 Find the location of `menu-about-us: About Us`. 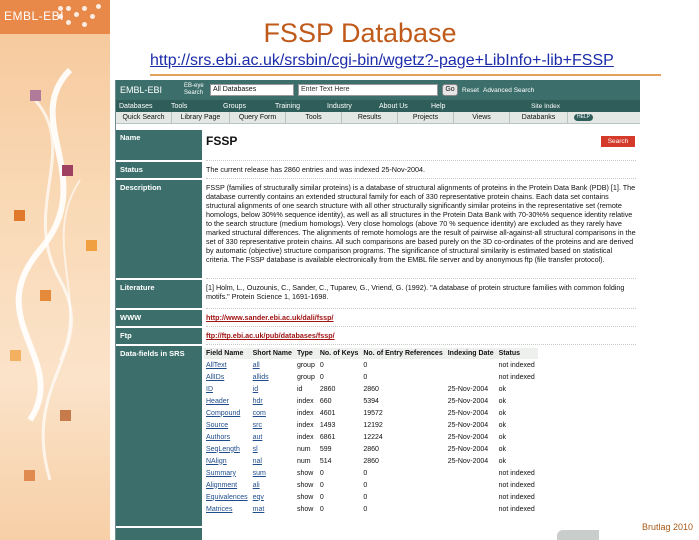

menu-about-us: About Us is located at coordinates (405, 106).